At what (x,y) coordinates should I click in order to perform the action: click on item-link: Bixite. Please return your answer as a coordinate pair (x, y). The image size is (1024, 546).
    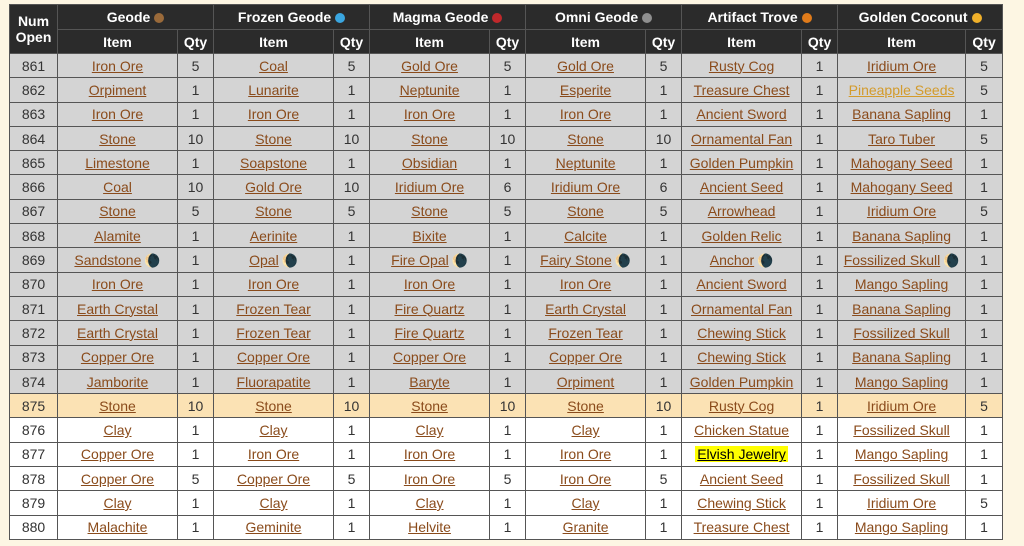
    Looking at the image, I should click on (429, 236).